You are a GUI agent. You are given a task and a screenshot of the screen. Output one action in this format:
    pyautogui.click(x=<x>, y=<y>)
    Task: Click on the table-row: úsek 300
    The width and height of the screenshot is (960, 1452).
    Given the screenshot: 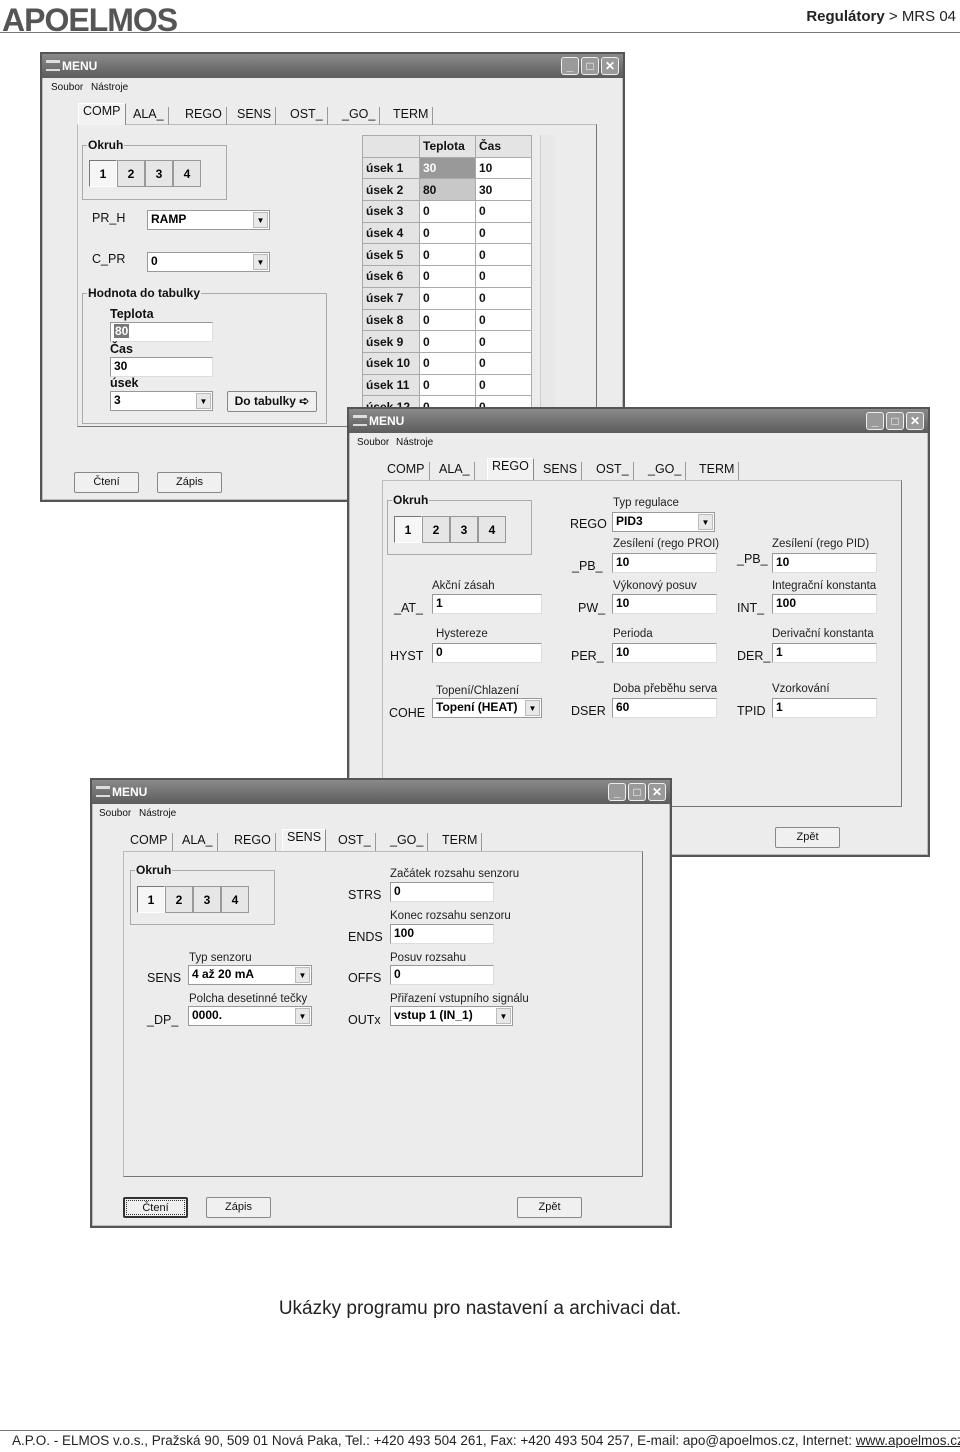 What is the action you would take?
    pyautogui.click(x=447, y=211)
    